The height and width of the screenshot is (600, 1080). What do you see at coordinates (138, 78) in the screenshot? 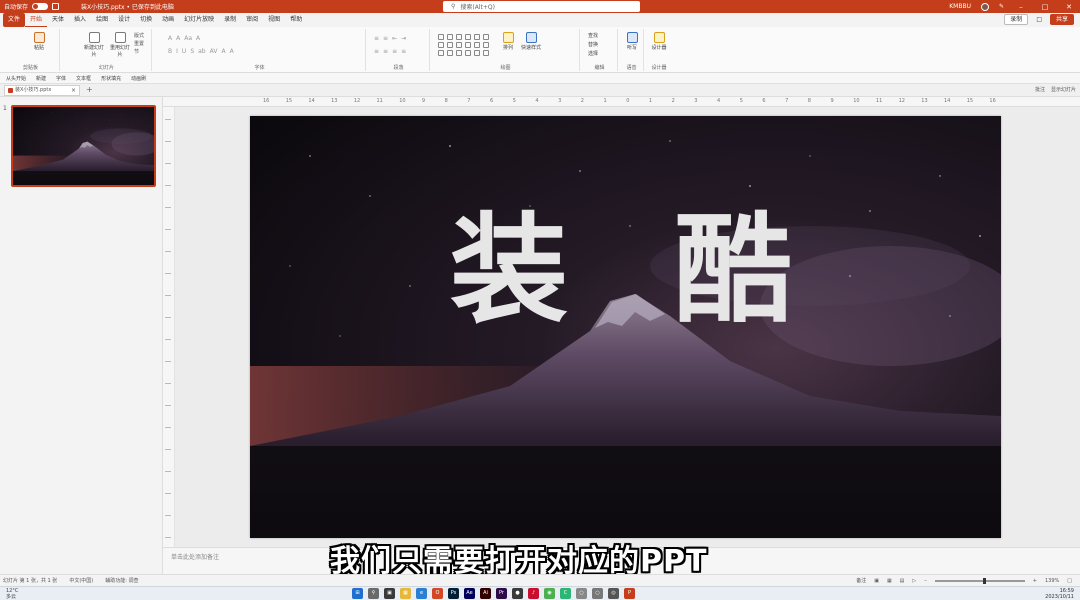
I see `quick-item: 动画刷` at bounding box center [138, 78].